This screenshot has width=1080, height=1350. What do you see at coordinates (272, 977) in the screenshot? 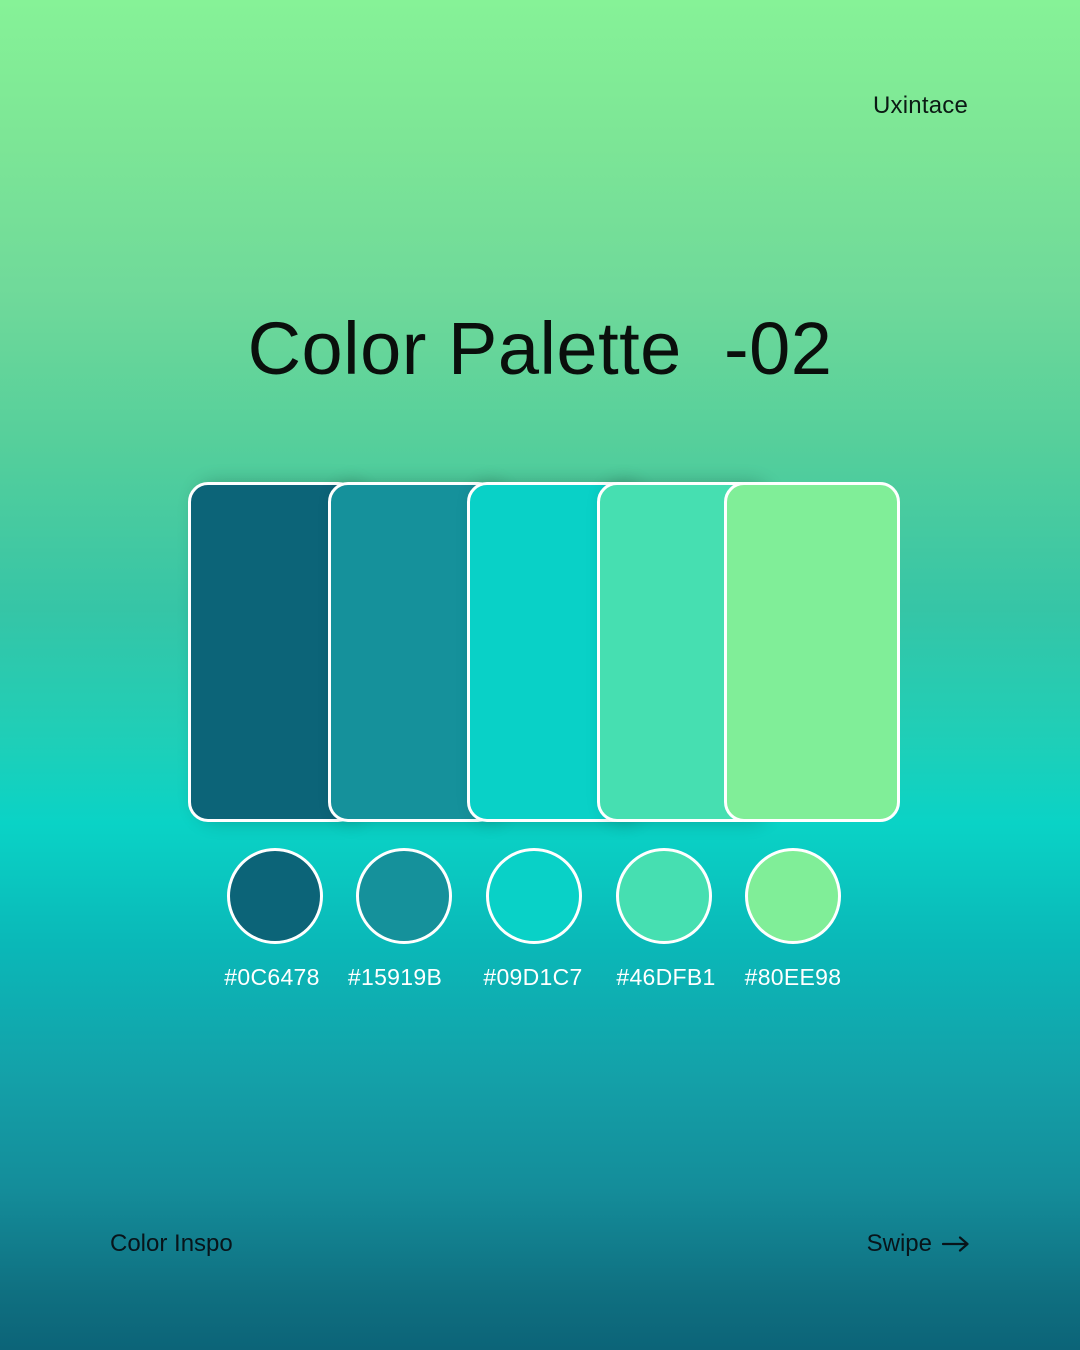
I see `hex-label-1: #0C6478` at bounding box center [272, 977].